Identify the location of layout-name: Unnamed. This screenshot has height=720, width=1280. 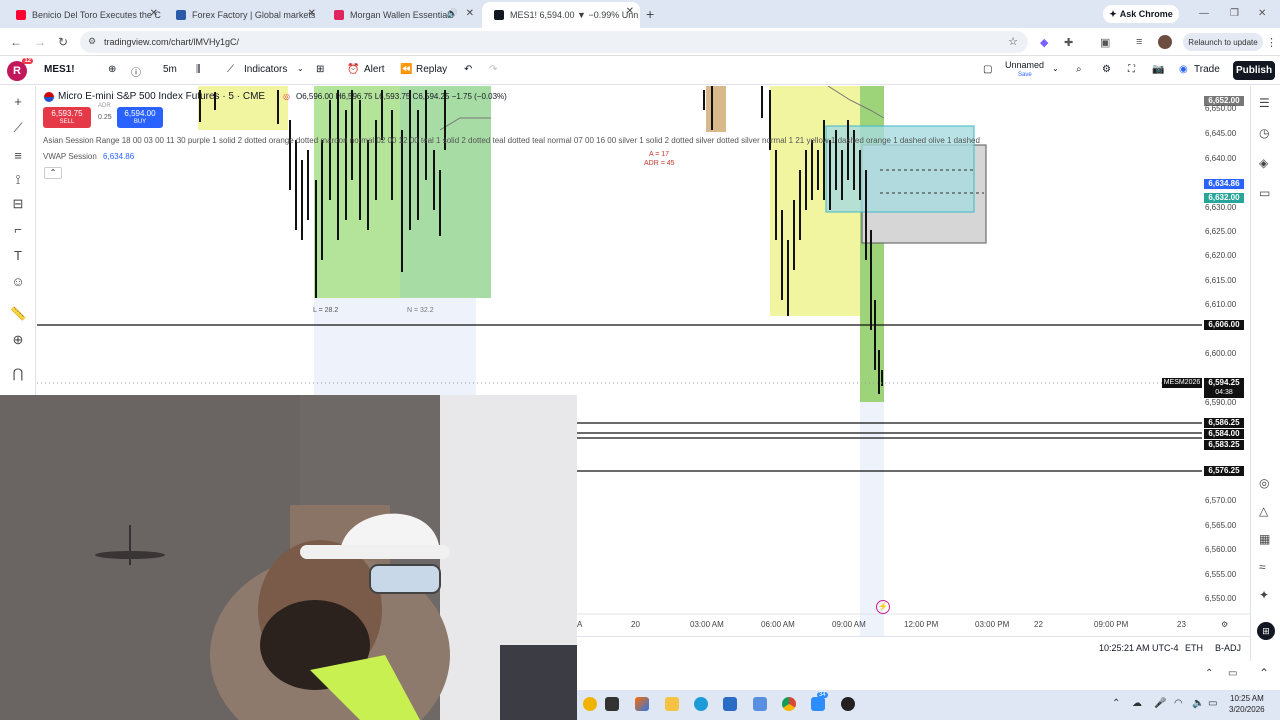
(1024, 65).